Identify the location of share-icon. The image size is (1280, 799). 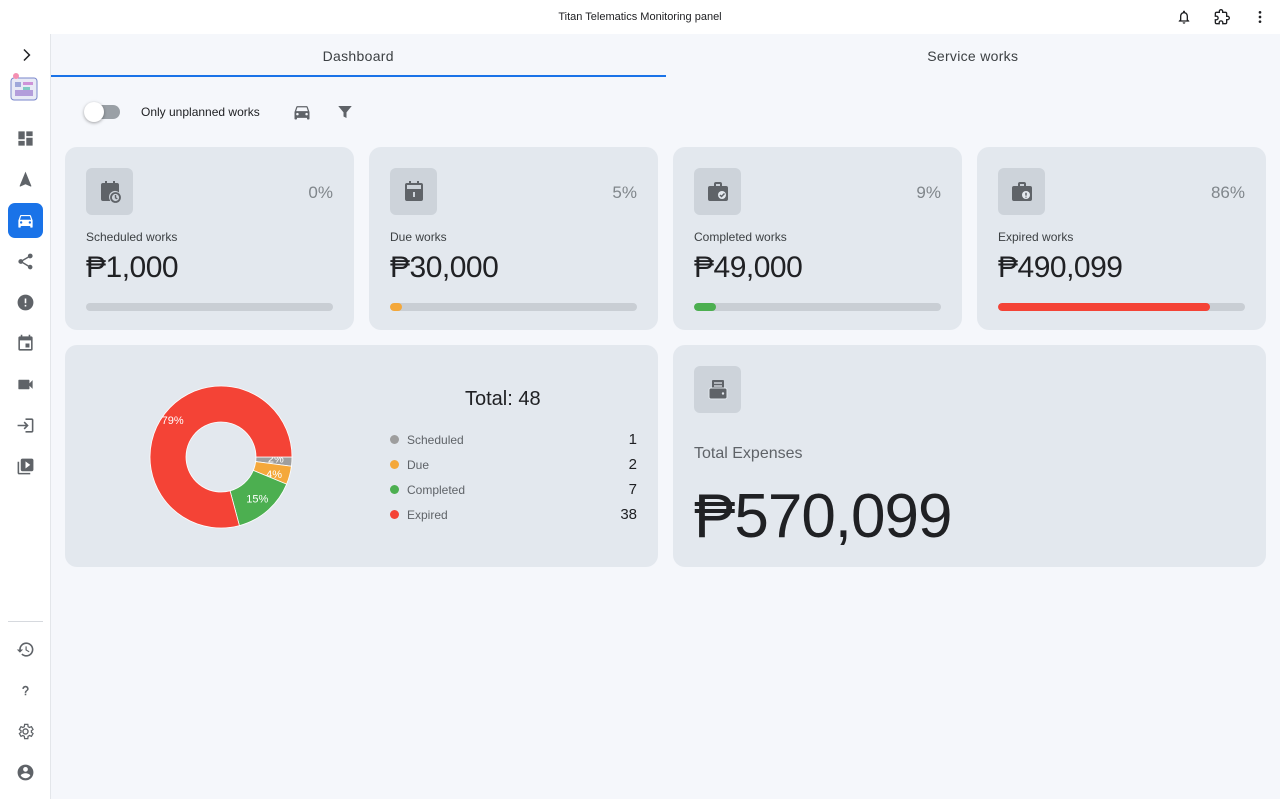
(25, 261).